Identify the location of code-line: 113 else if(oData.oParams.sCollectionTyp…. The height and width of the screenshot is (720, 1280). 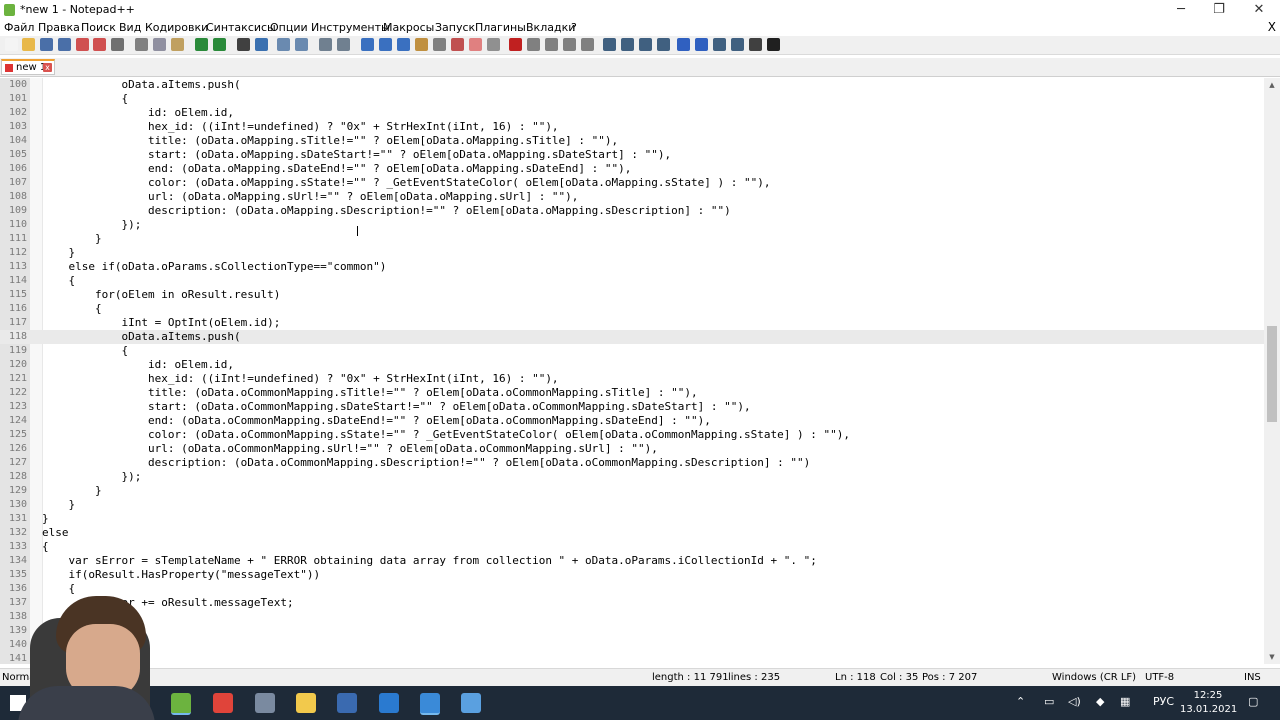
(632, 267).